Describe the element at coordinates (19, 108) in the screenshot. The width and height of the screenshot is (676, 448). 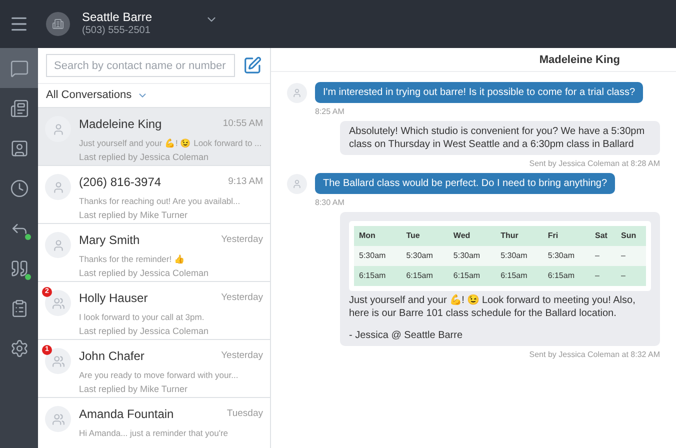
I see `newspaper-icon` at that location.